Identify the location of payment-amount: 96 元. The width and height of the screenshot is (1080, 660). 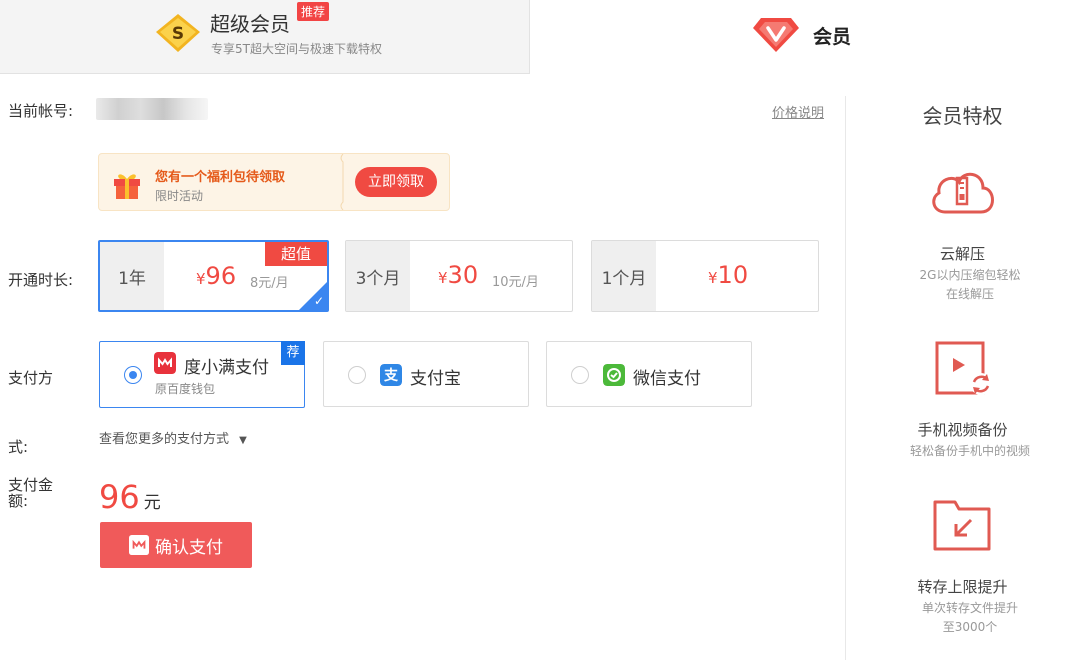
(130, 497).